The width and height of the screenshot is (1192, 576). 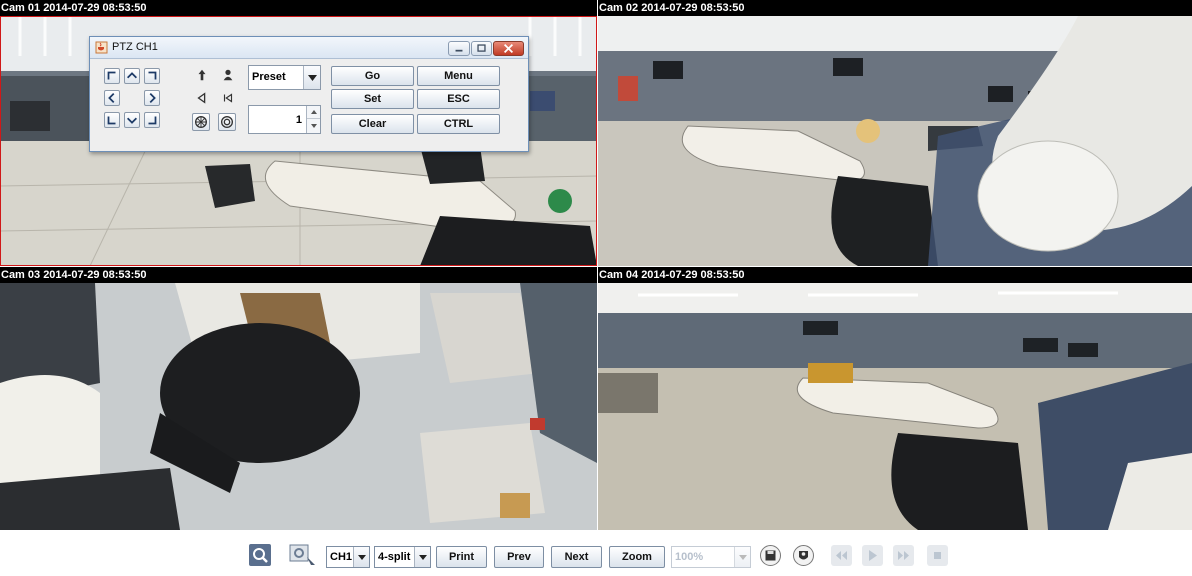 I want to click on camera-label-1: Cam 01 2014-07-29 08:53:50, so click(x=298, y=8).